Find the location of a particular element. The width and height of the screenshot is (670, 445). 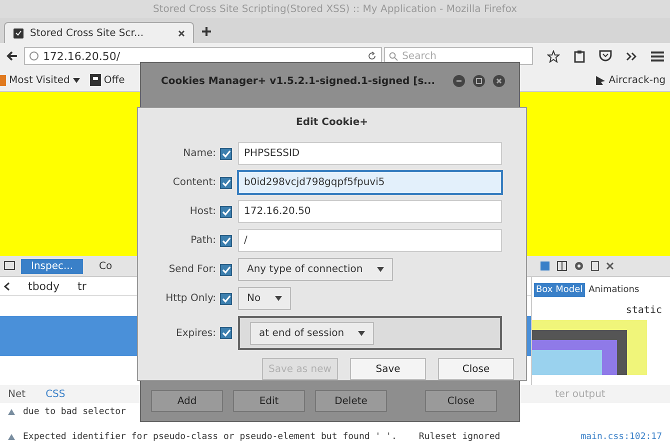

text-field: PHPSESSID is located at coordinates (370, 153).